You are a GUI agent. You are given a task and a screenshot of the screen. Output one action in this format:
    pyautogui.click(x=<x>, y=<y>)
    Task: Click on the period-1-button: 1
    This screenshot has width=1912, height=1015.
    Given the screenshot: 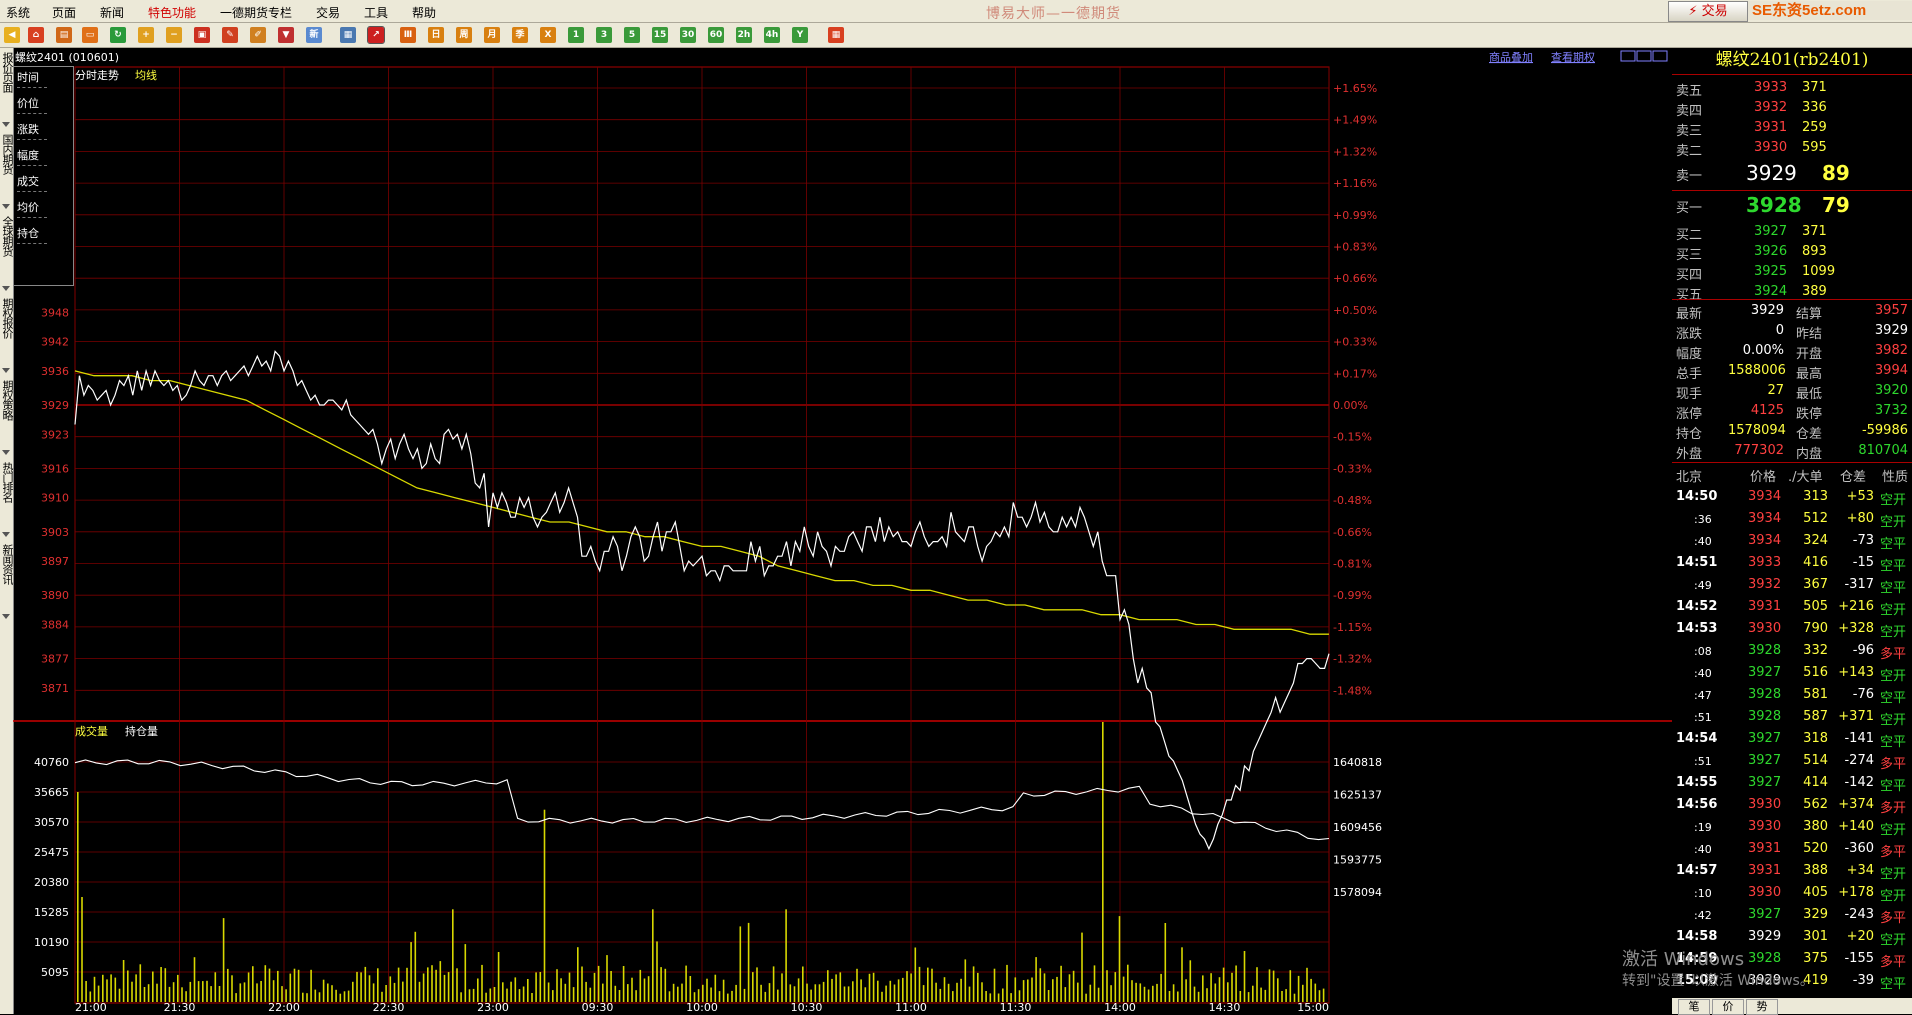 What is the action you would take?
    pyautogui.click(x=576, y=35)
    